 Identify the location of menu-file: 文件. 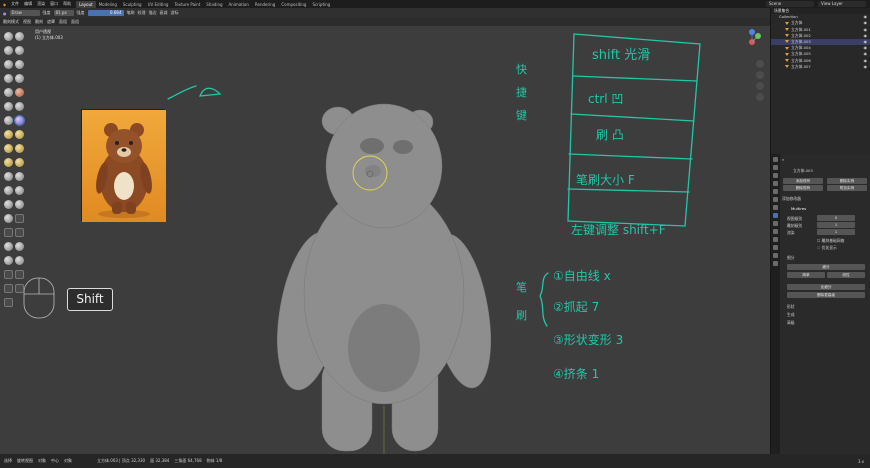
(15, 4).